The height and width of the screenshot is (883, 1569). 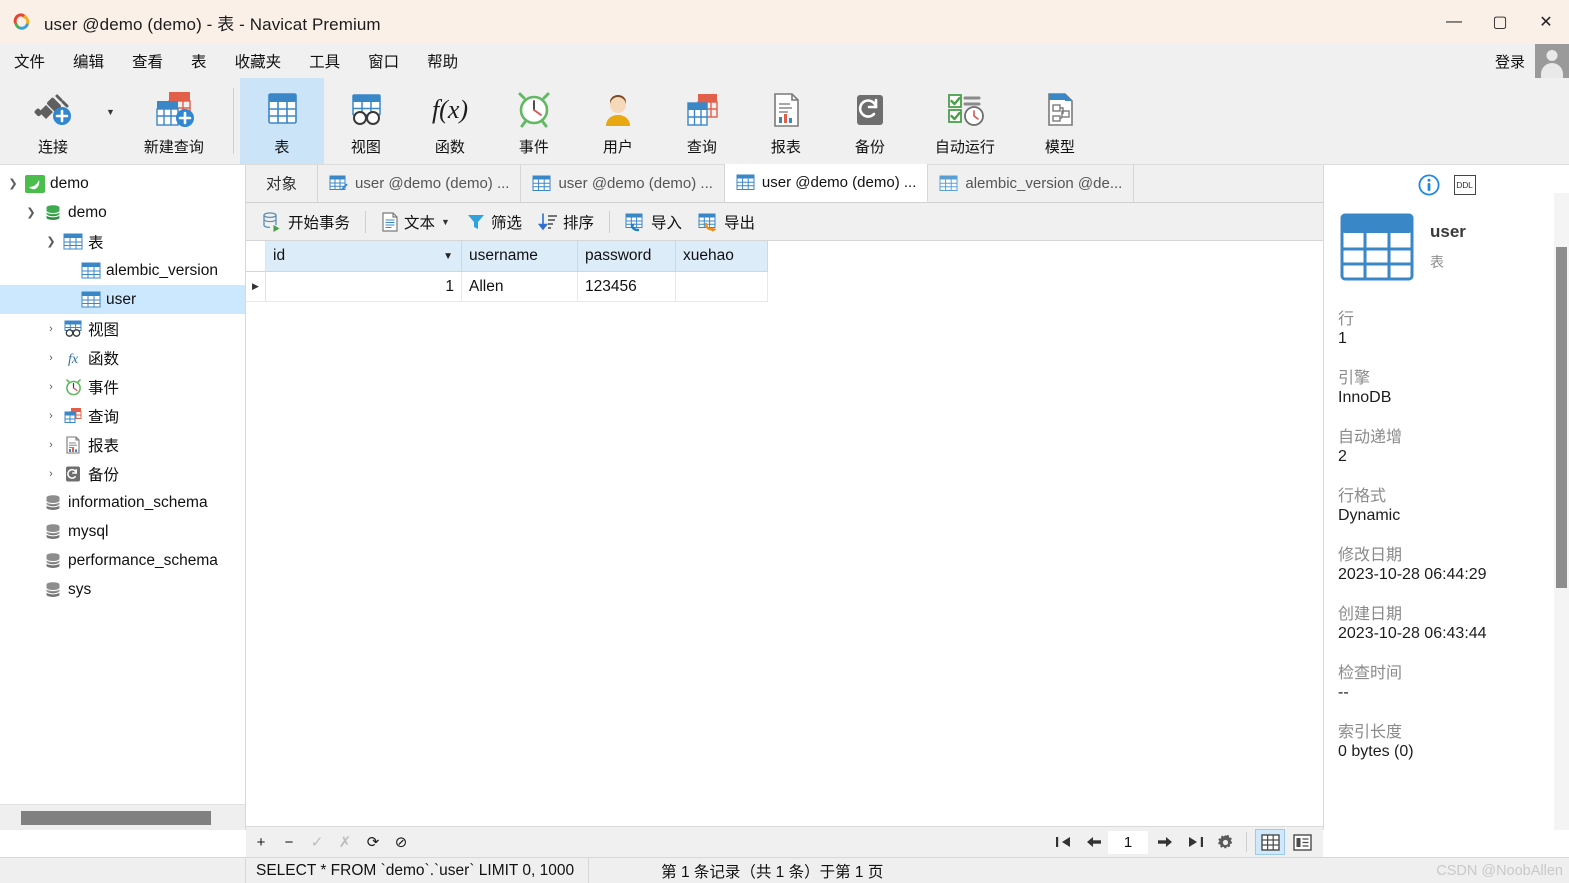 I want to click on nav-next-icon, so click(x=1165, y=842).